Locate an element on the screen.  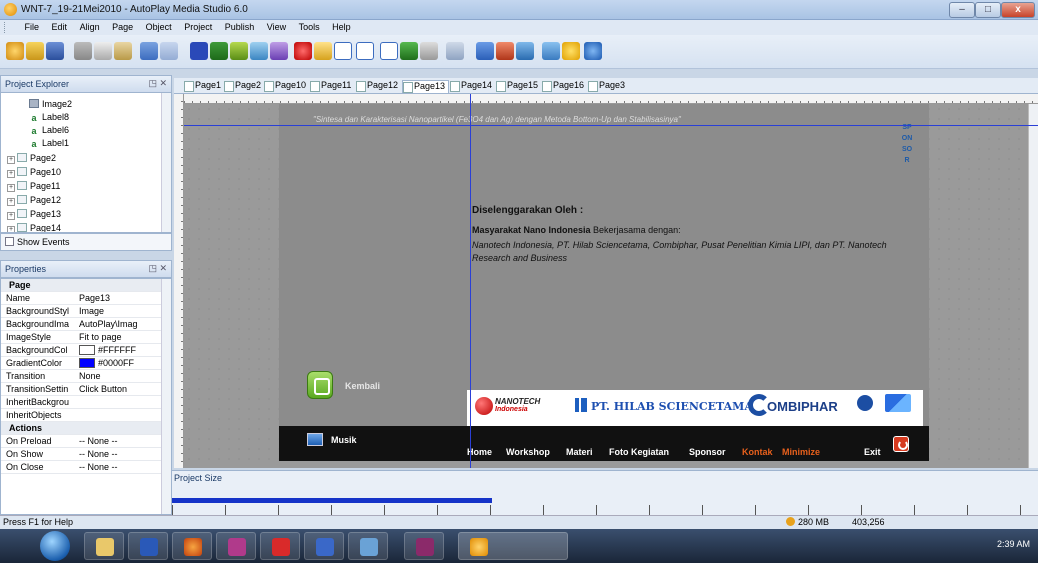
listbox-object-icon is located at coordinates (365, 51).